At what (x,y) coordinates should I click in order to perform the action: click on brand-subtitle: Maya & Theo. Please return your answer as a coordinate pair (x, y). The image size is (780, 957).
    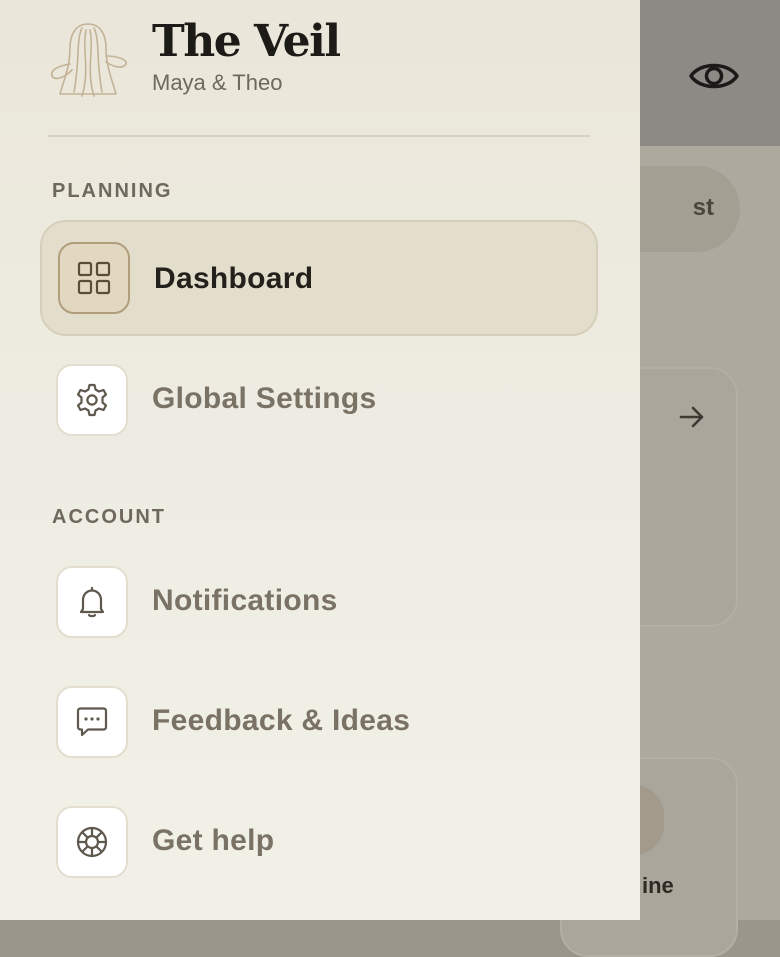
    Looking at the image, I should click on (217, 82).